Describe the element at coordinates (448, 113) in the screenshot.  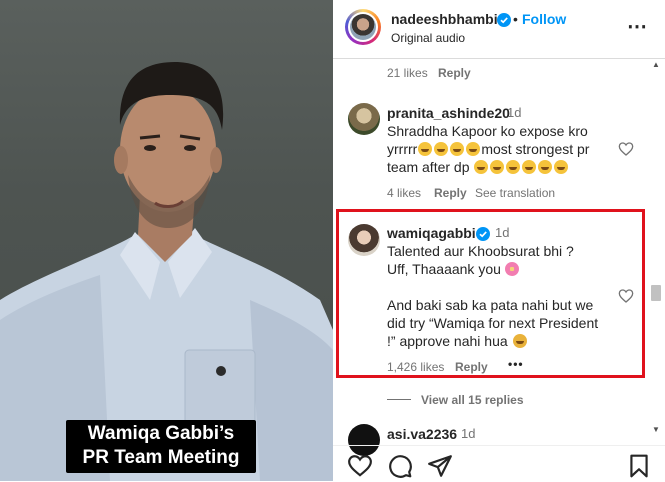
I see `commenter-username: pranita_ashinde20` at that location.